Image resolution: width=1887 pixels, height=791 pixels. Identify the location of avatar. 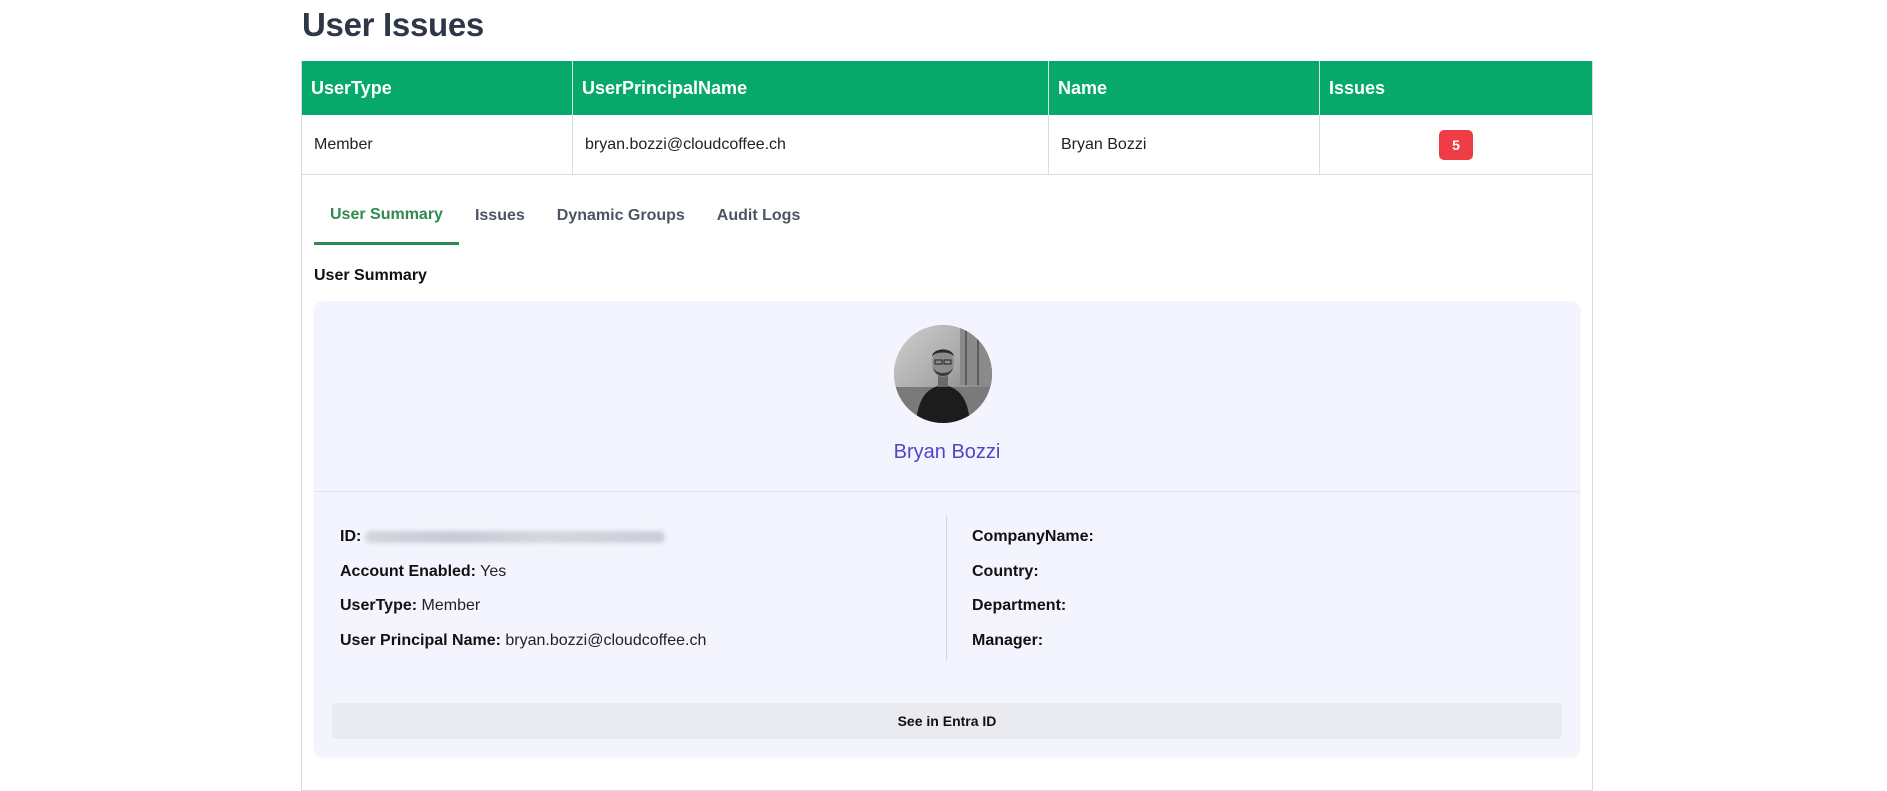
(943, 374).